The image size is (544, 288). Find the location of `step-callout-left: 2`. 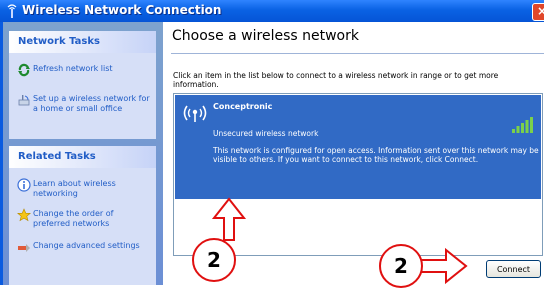

step-callout-left: 2 is located at coordinates (214, 260).